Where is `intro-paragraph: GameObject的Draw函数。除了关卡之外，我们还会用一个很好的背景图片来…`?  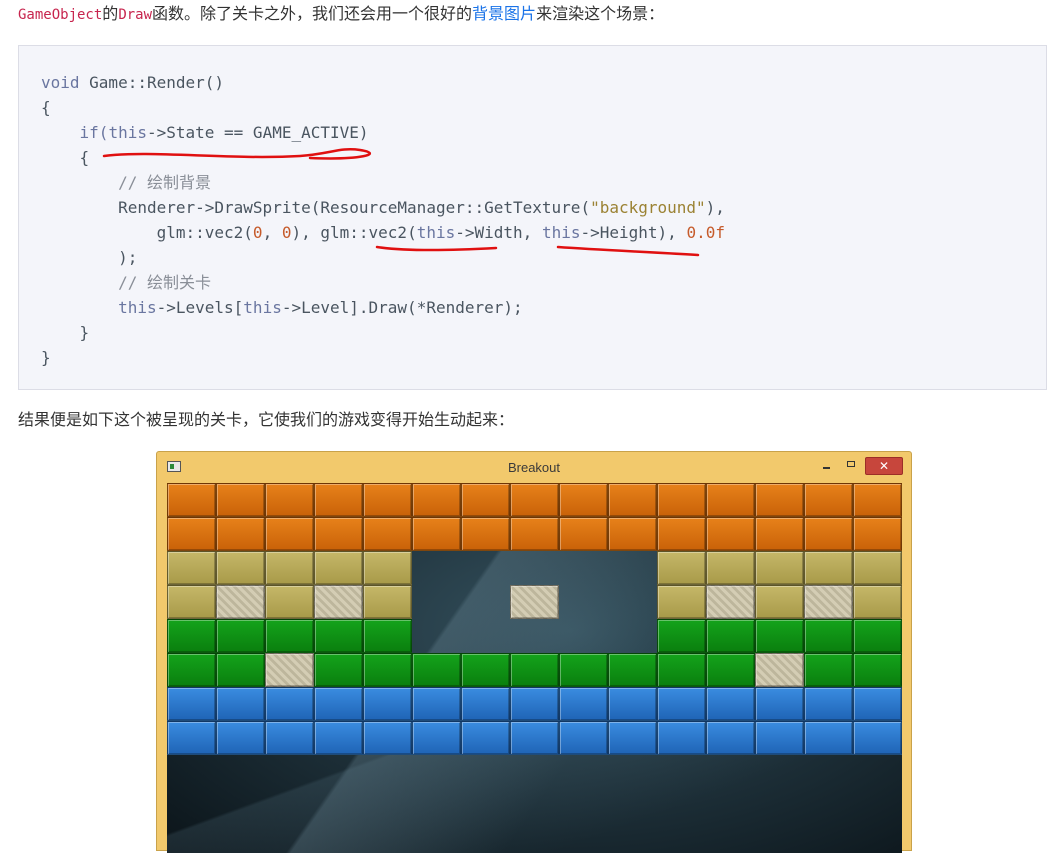
intro-paragraph: GameObject的Draw函数。除了关卡之外，我们还会用一个很好的背景图片来… is located at coordinates (341, 14).